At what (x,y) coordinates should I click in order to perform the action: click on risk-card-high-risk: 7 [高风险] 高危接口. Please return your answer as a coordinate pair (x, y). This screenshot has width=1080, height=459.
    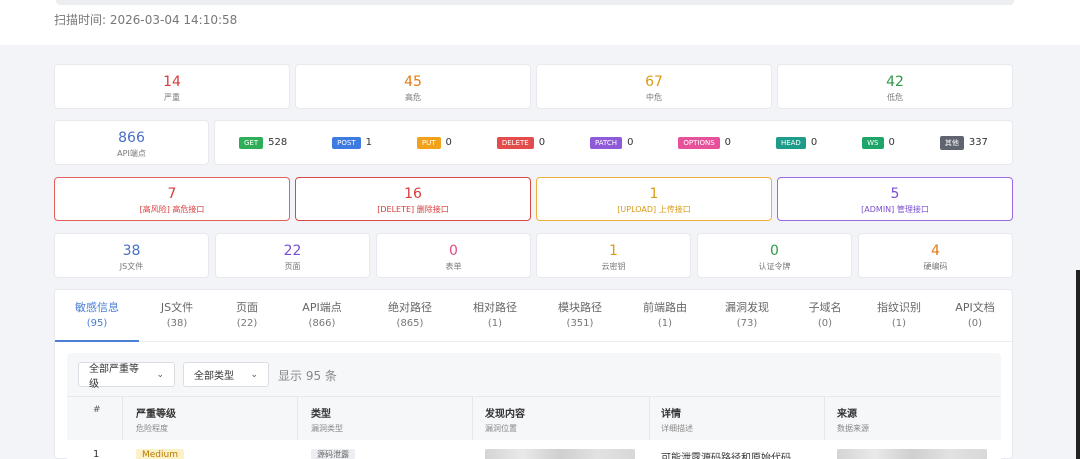
    Looking at the image, I should click on (172, 199).